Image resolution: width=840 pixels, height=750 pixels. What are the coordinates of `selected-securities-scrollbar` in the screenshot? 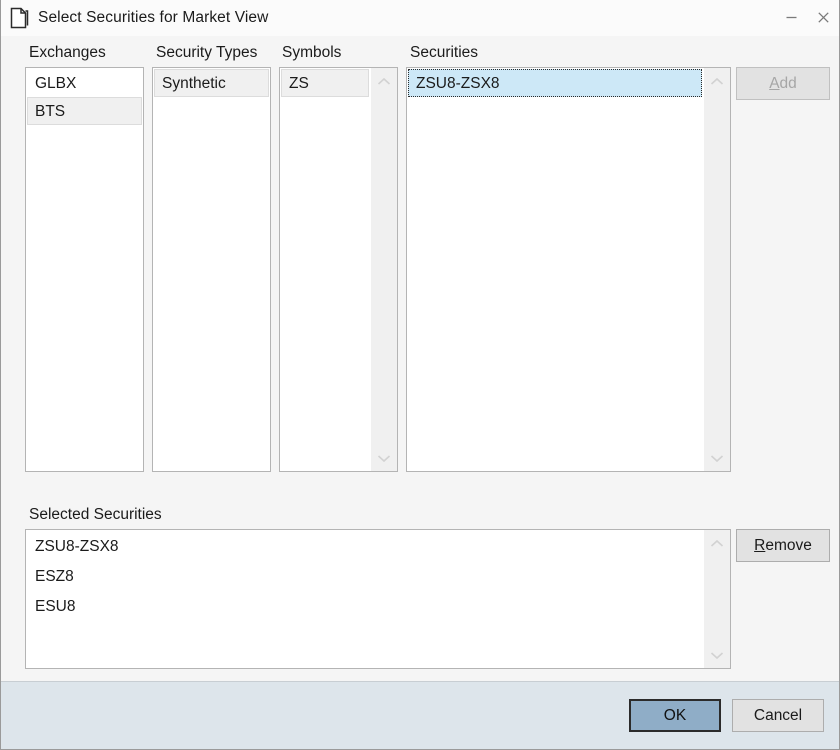 It's located at (716, 599).